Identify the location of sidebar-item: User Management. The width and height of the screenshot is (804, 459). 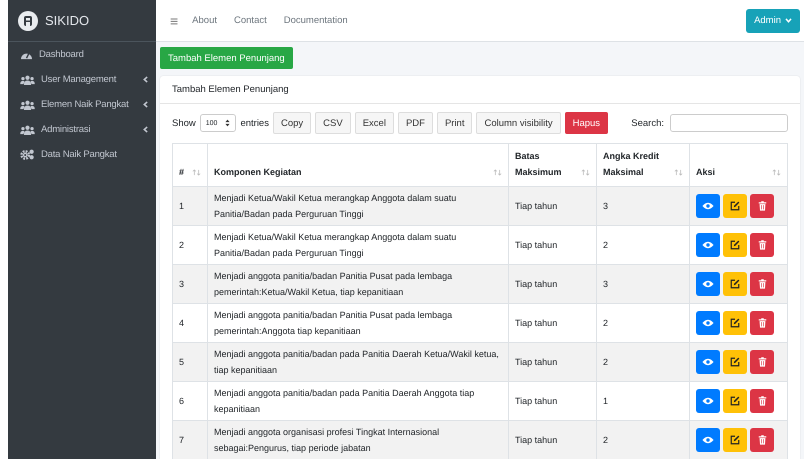
(82, 79).